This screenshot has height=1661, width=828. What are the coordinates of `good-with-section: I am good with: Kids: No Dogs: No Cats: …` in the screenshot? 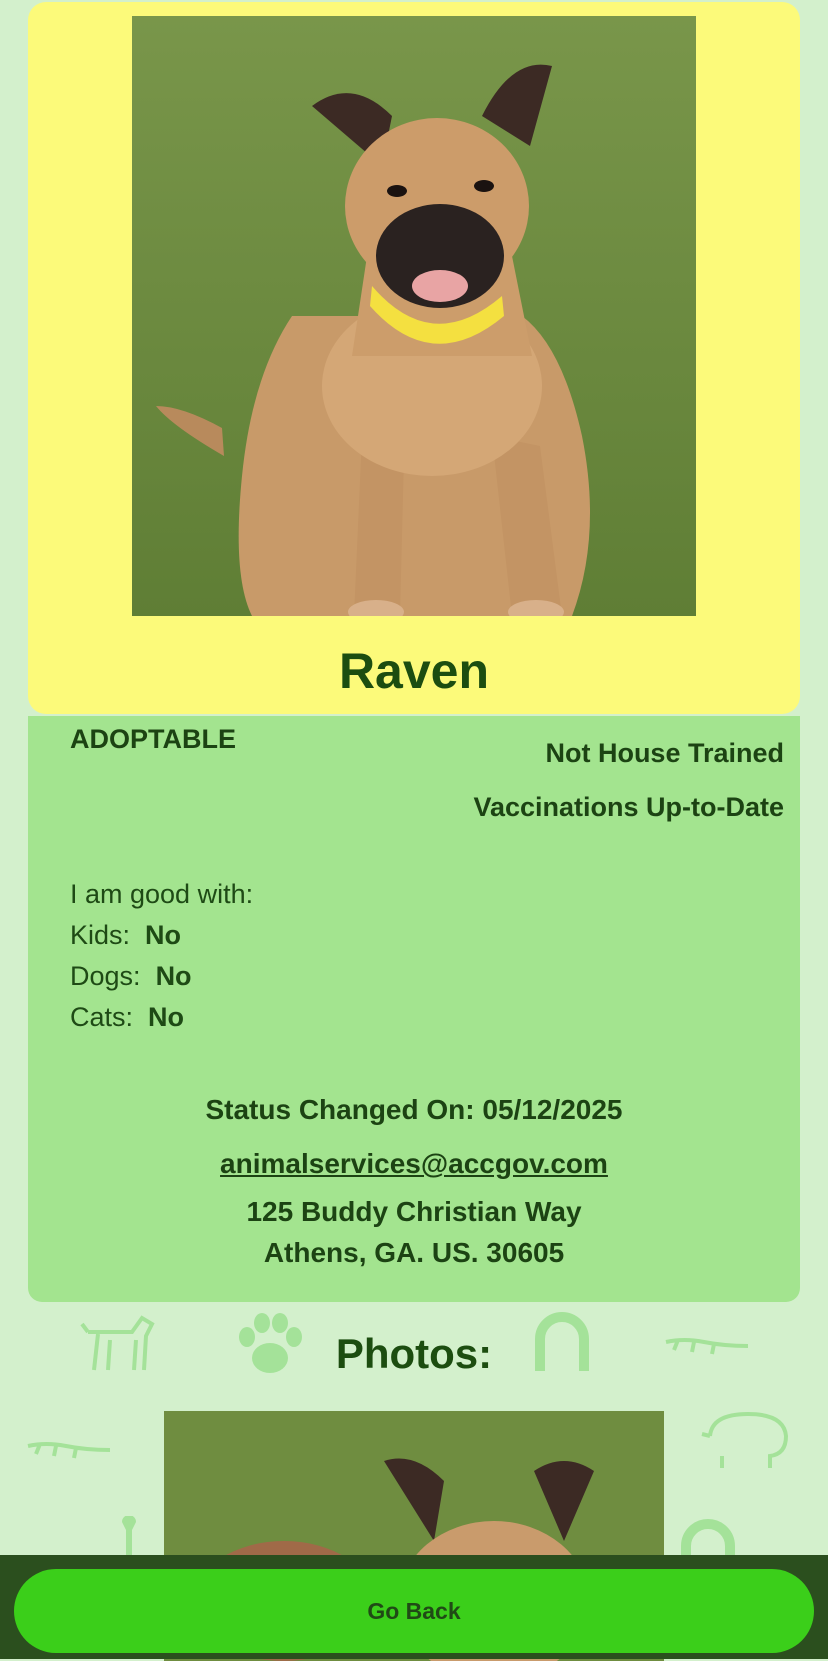 It's located at (161, 956).